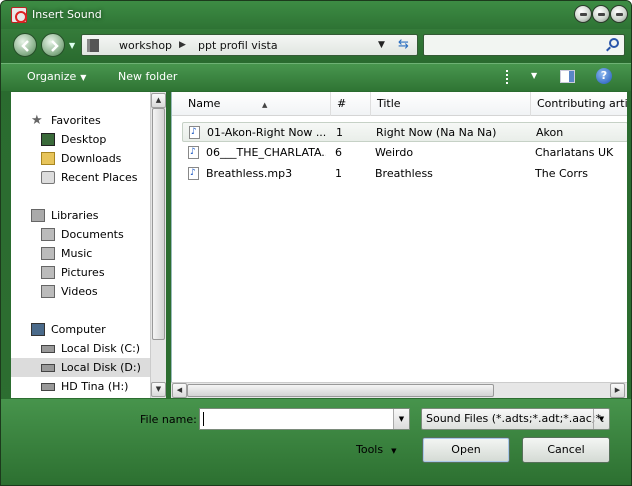  I want to click on file-name-field: ▼, so click(304, 419).